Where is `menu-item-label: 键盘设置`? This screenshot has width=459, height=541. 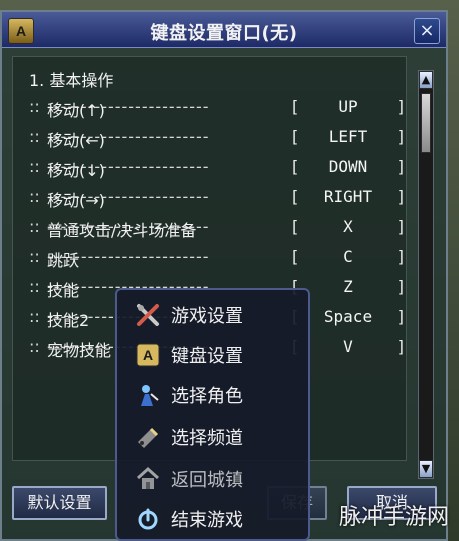 menu-item-label: 键盘设置 is located at coordinates (207, 356).